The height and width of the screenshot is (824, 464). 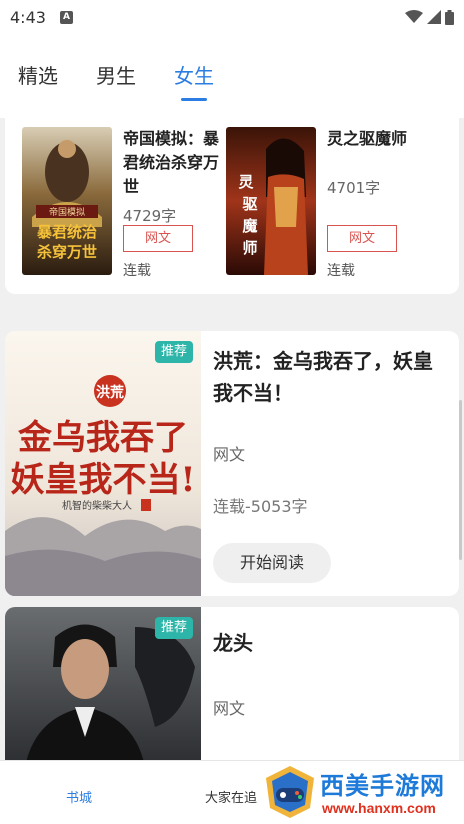 What do you see at coordinates (231, 796) in the screenshot?
I see `nav-trending: 大家在追` at bounding box center [231, 796].